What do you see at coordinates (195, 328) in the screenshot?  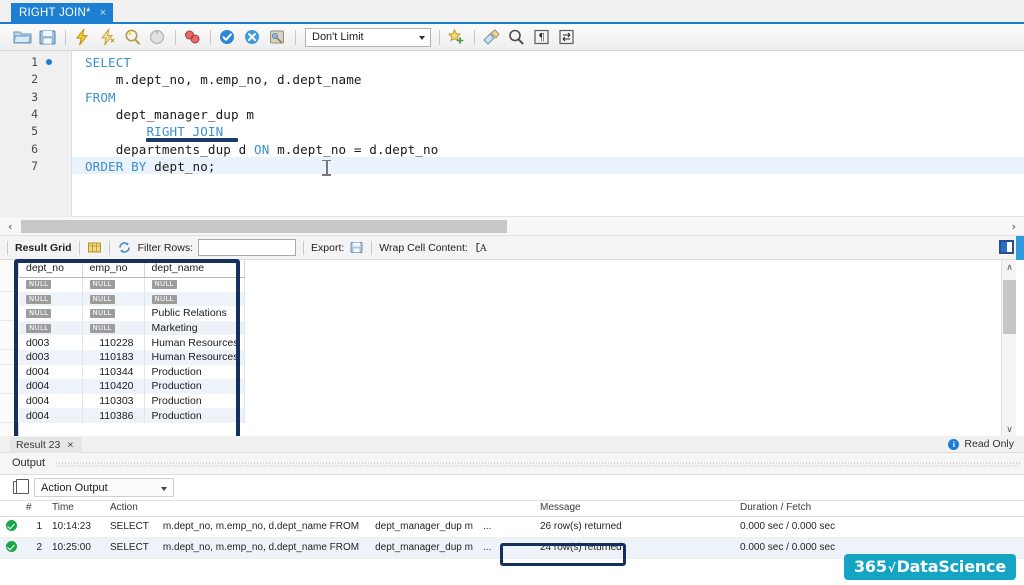 I see `result-cell-dept-name: Marketing` at bounding box center [195, 328].